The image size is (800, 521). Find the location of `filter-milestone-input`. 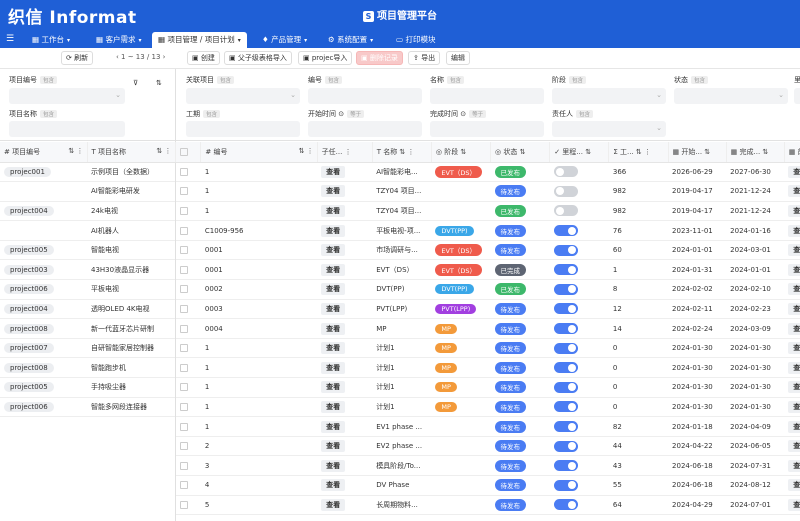

filter-milestone-input is located at coordinates (797, 96).